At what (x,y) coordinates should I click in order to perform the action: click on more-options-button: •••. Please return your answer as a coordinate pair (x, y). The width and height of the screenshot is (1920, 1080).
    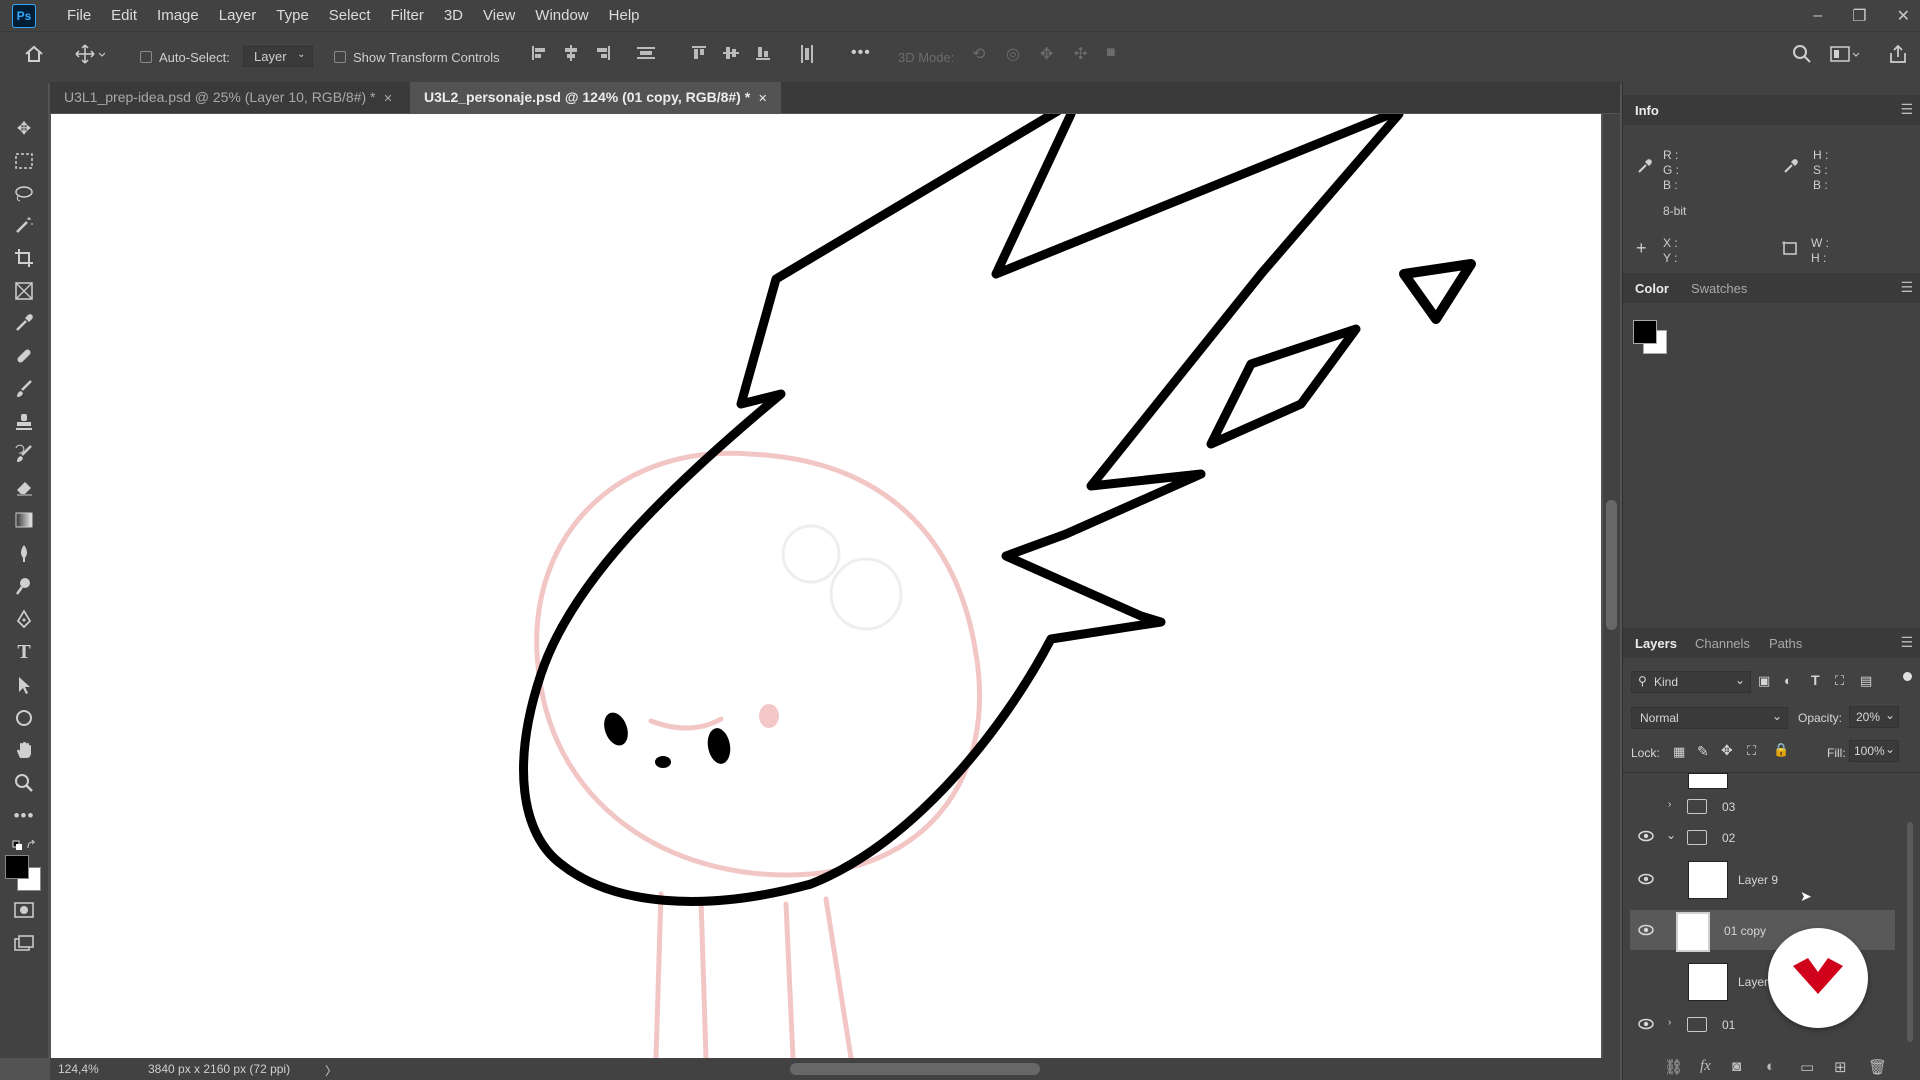
    Looking at the image, I should click on (861, 53).